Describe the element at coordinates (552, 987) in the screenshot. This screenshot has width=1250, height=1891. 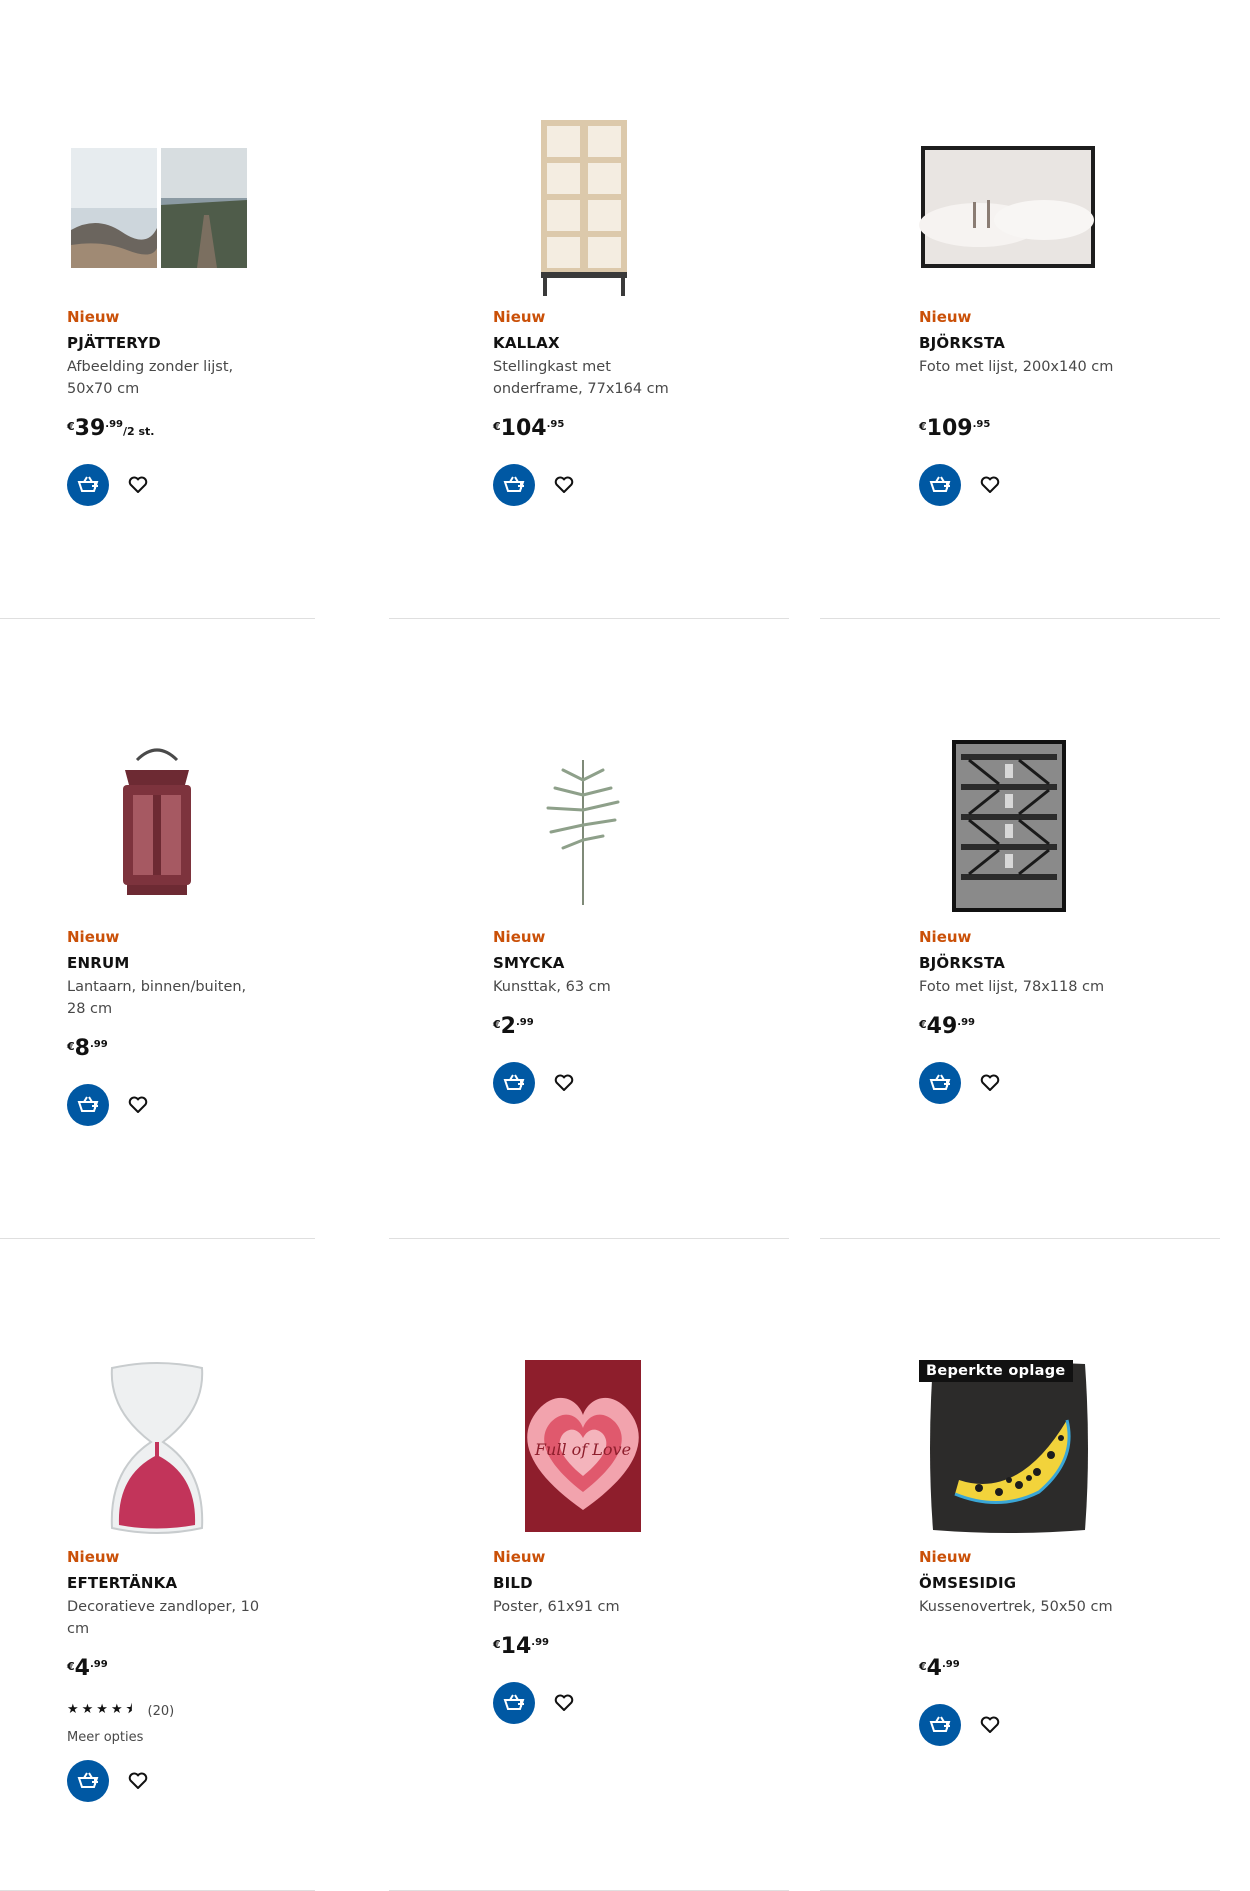
I see `product-description: Kunsttak, 63 cm` at that location.